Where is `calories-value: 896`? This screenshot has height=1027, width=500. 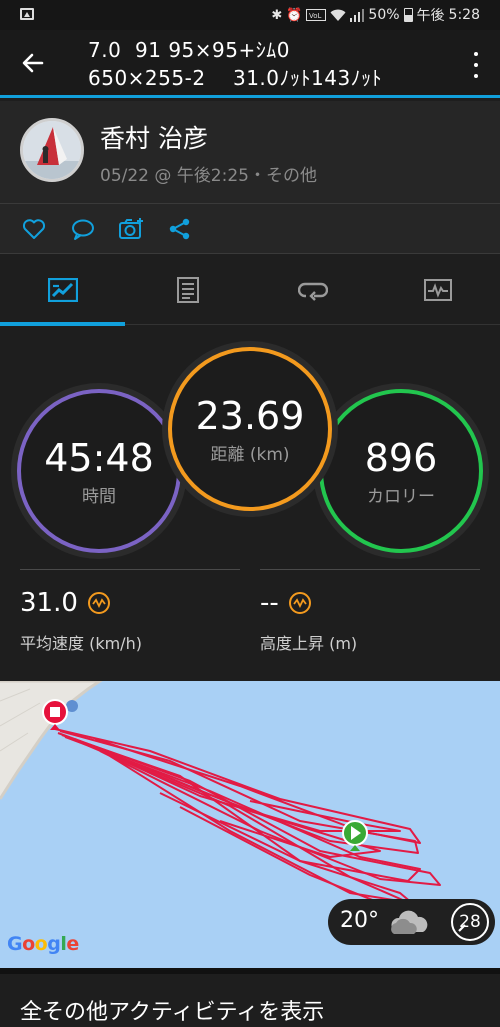
calories-value: 896 is located at coordinates (401, 457).